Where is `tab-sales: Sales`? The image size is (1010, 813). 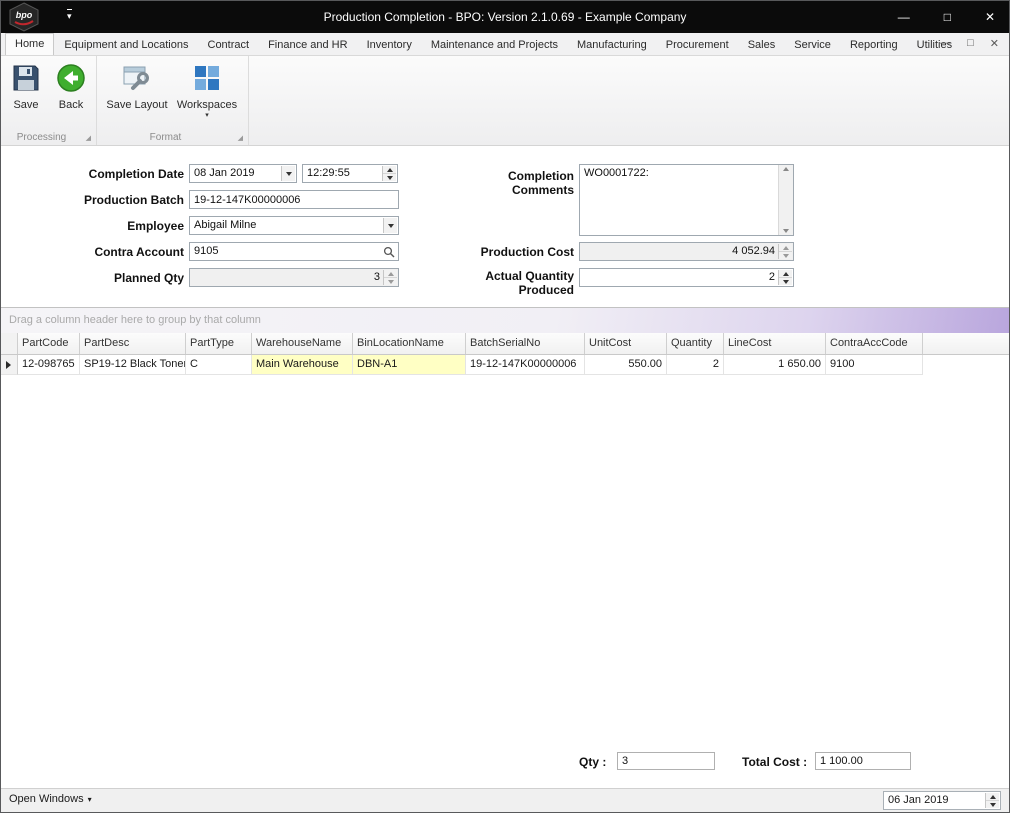
tab-sales: Sales is located at coordinates (762, 45).